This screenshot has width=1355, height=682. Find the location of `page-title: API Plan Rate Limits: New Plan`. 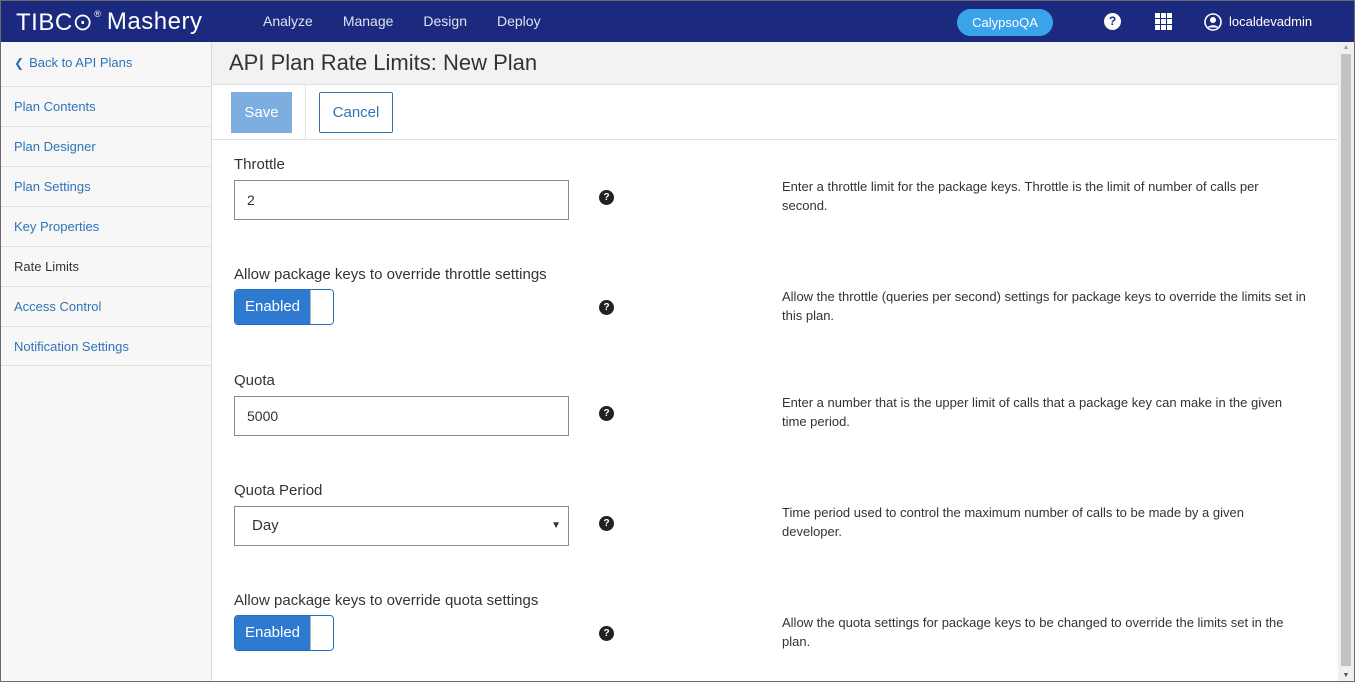

page-title: API Plan Rate Limits: New Plan is located at coordinates (383, 62).